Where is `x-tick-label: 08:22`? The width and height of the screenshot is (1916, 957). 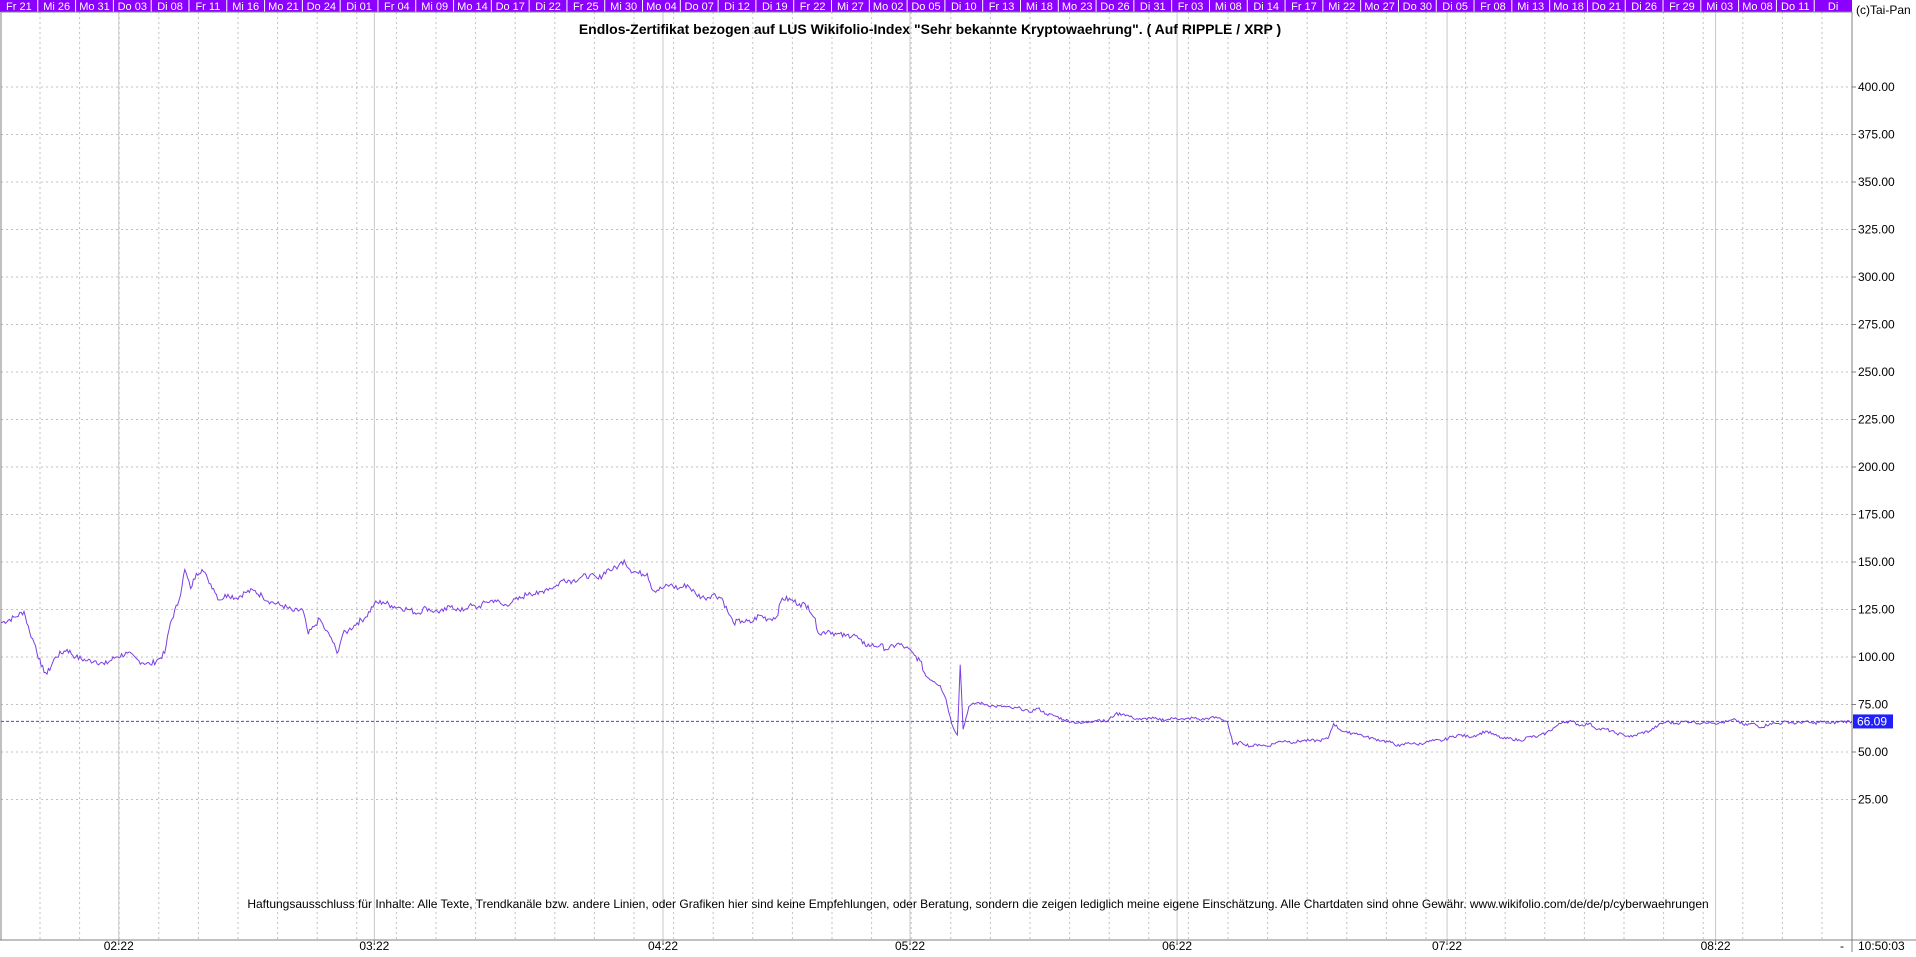
x-tick-label: 08:22 is located at coordinates (1716, 945).